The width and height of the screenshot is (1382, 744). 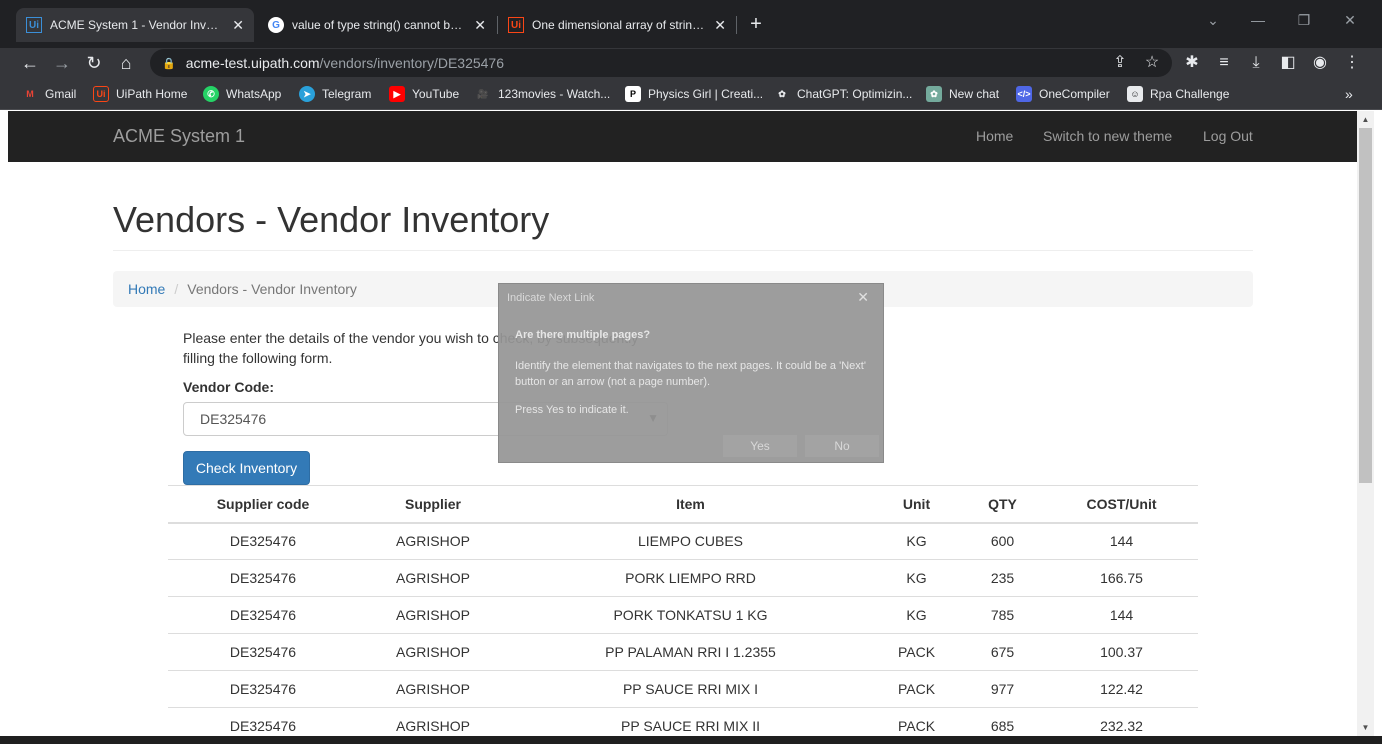 I want to click on whatsapp-icon: ✆, so click(x=211, y=94).